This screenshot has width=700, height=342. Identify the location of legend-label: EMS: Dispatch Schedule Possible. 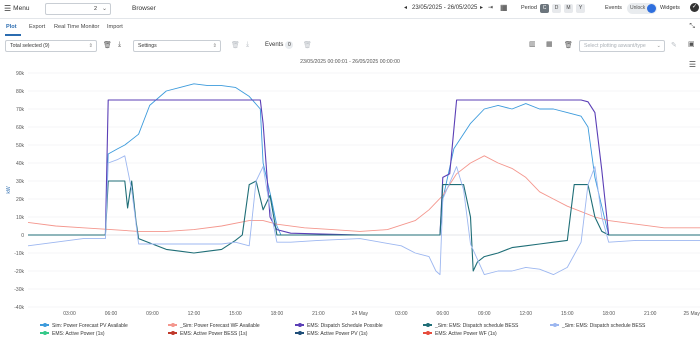
(345, 326).